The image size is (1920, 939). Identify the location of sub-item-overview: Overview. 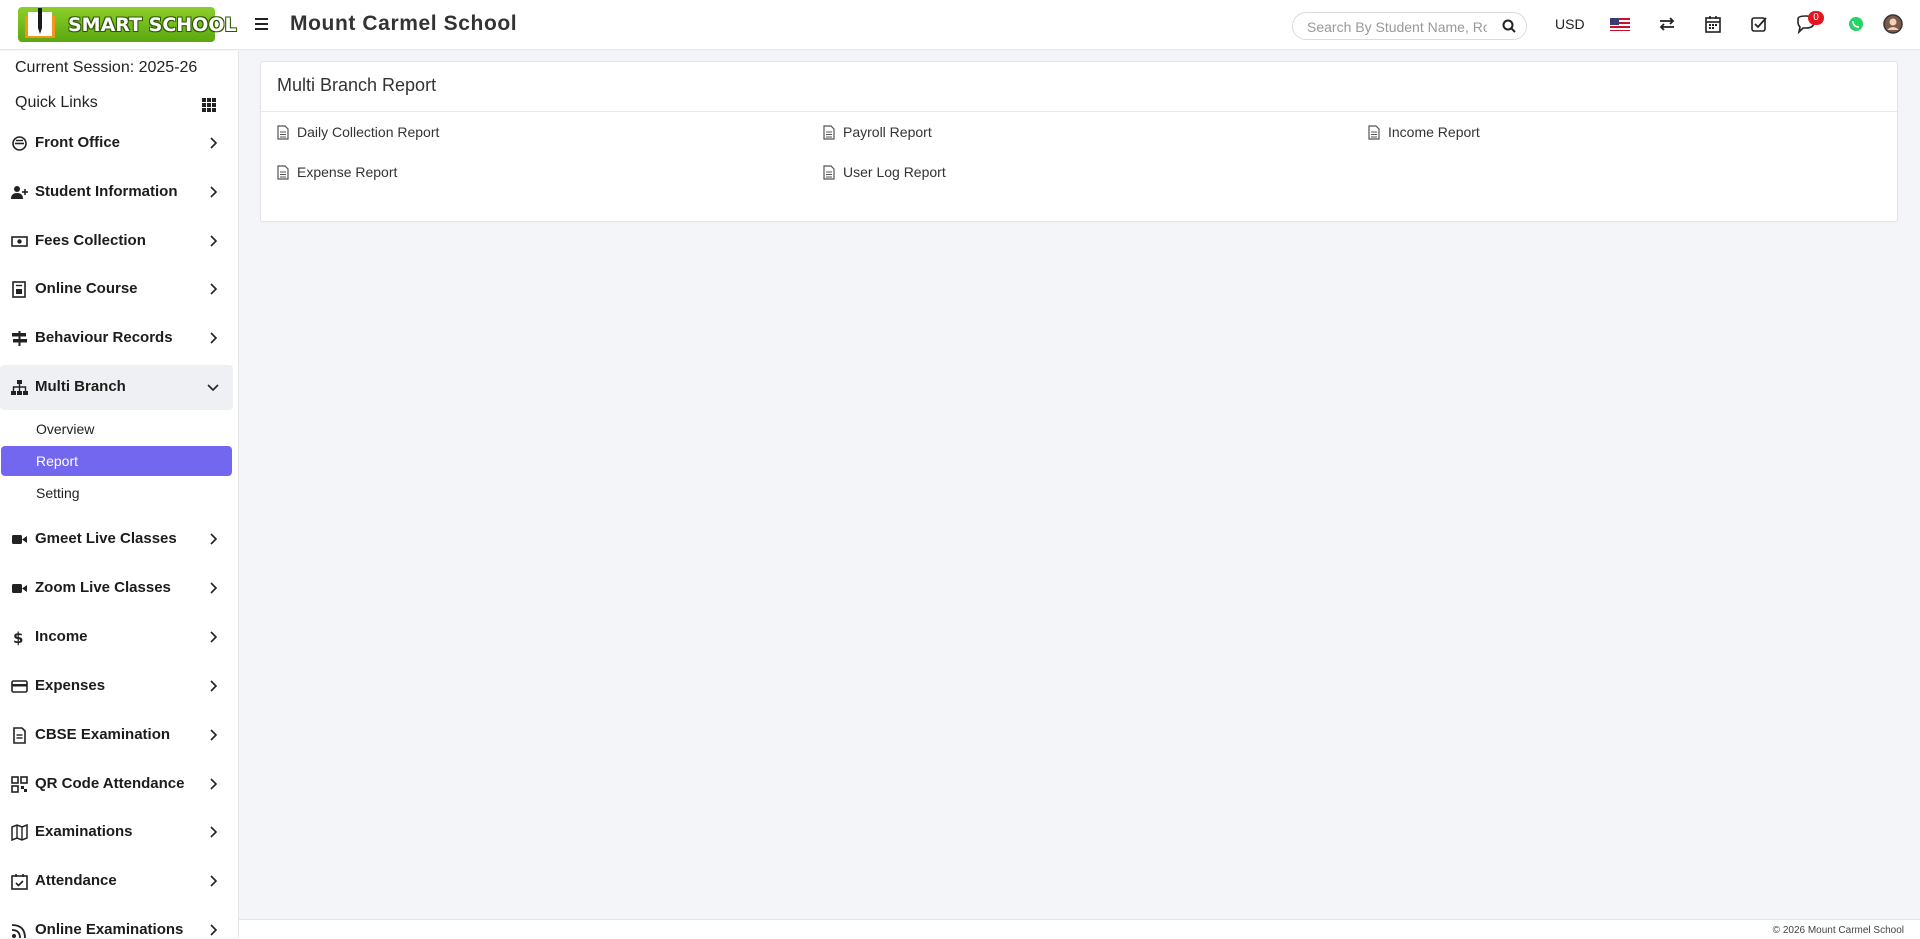
(116, 429).